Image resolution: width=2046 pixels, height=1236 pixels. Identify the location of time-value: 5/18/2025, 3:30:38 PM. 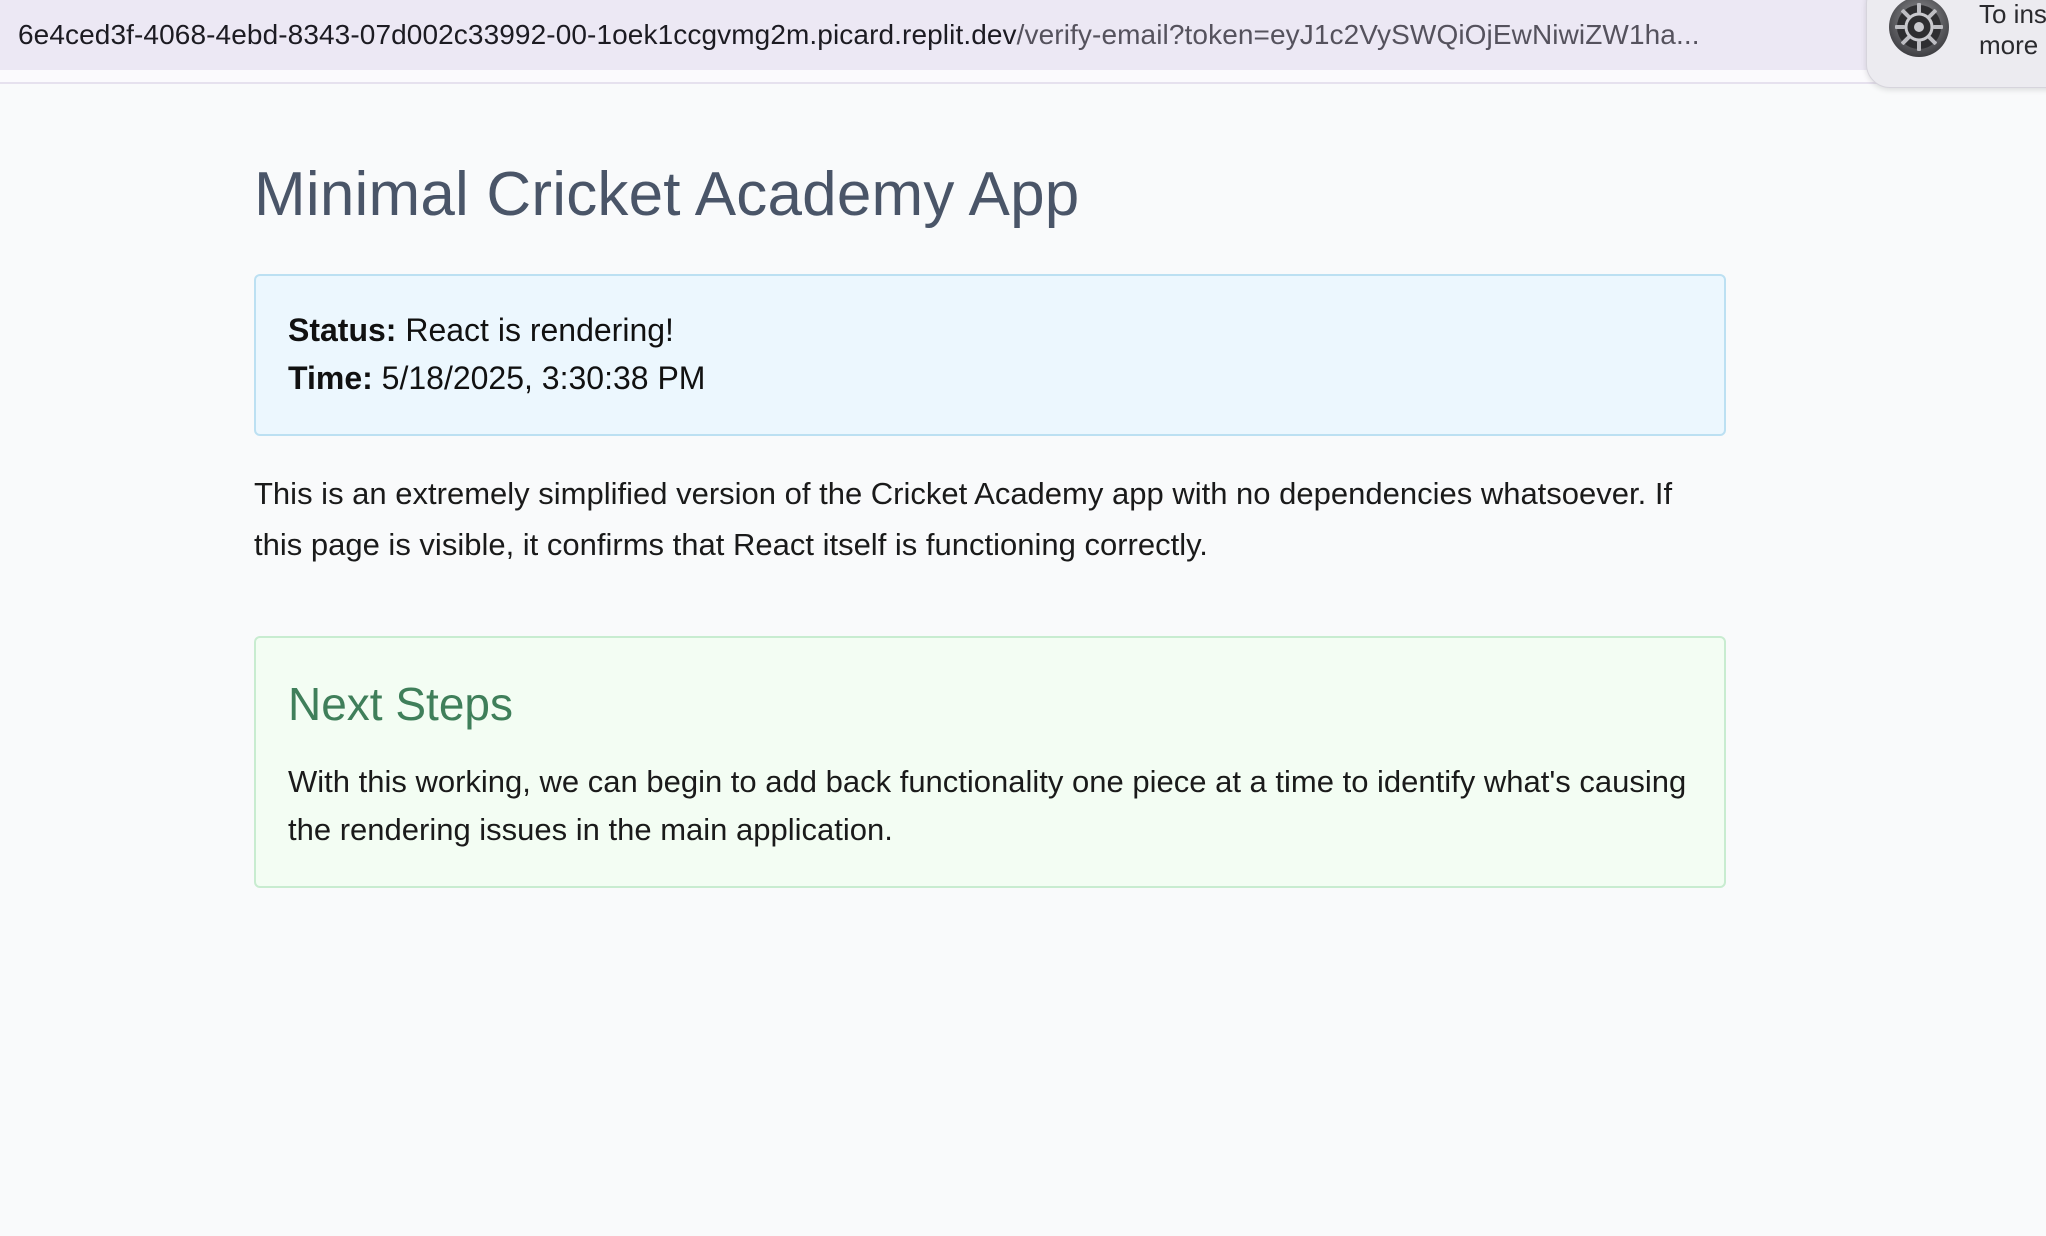
(543, 378).